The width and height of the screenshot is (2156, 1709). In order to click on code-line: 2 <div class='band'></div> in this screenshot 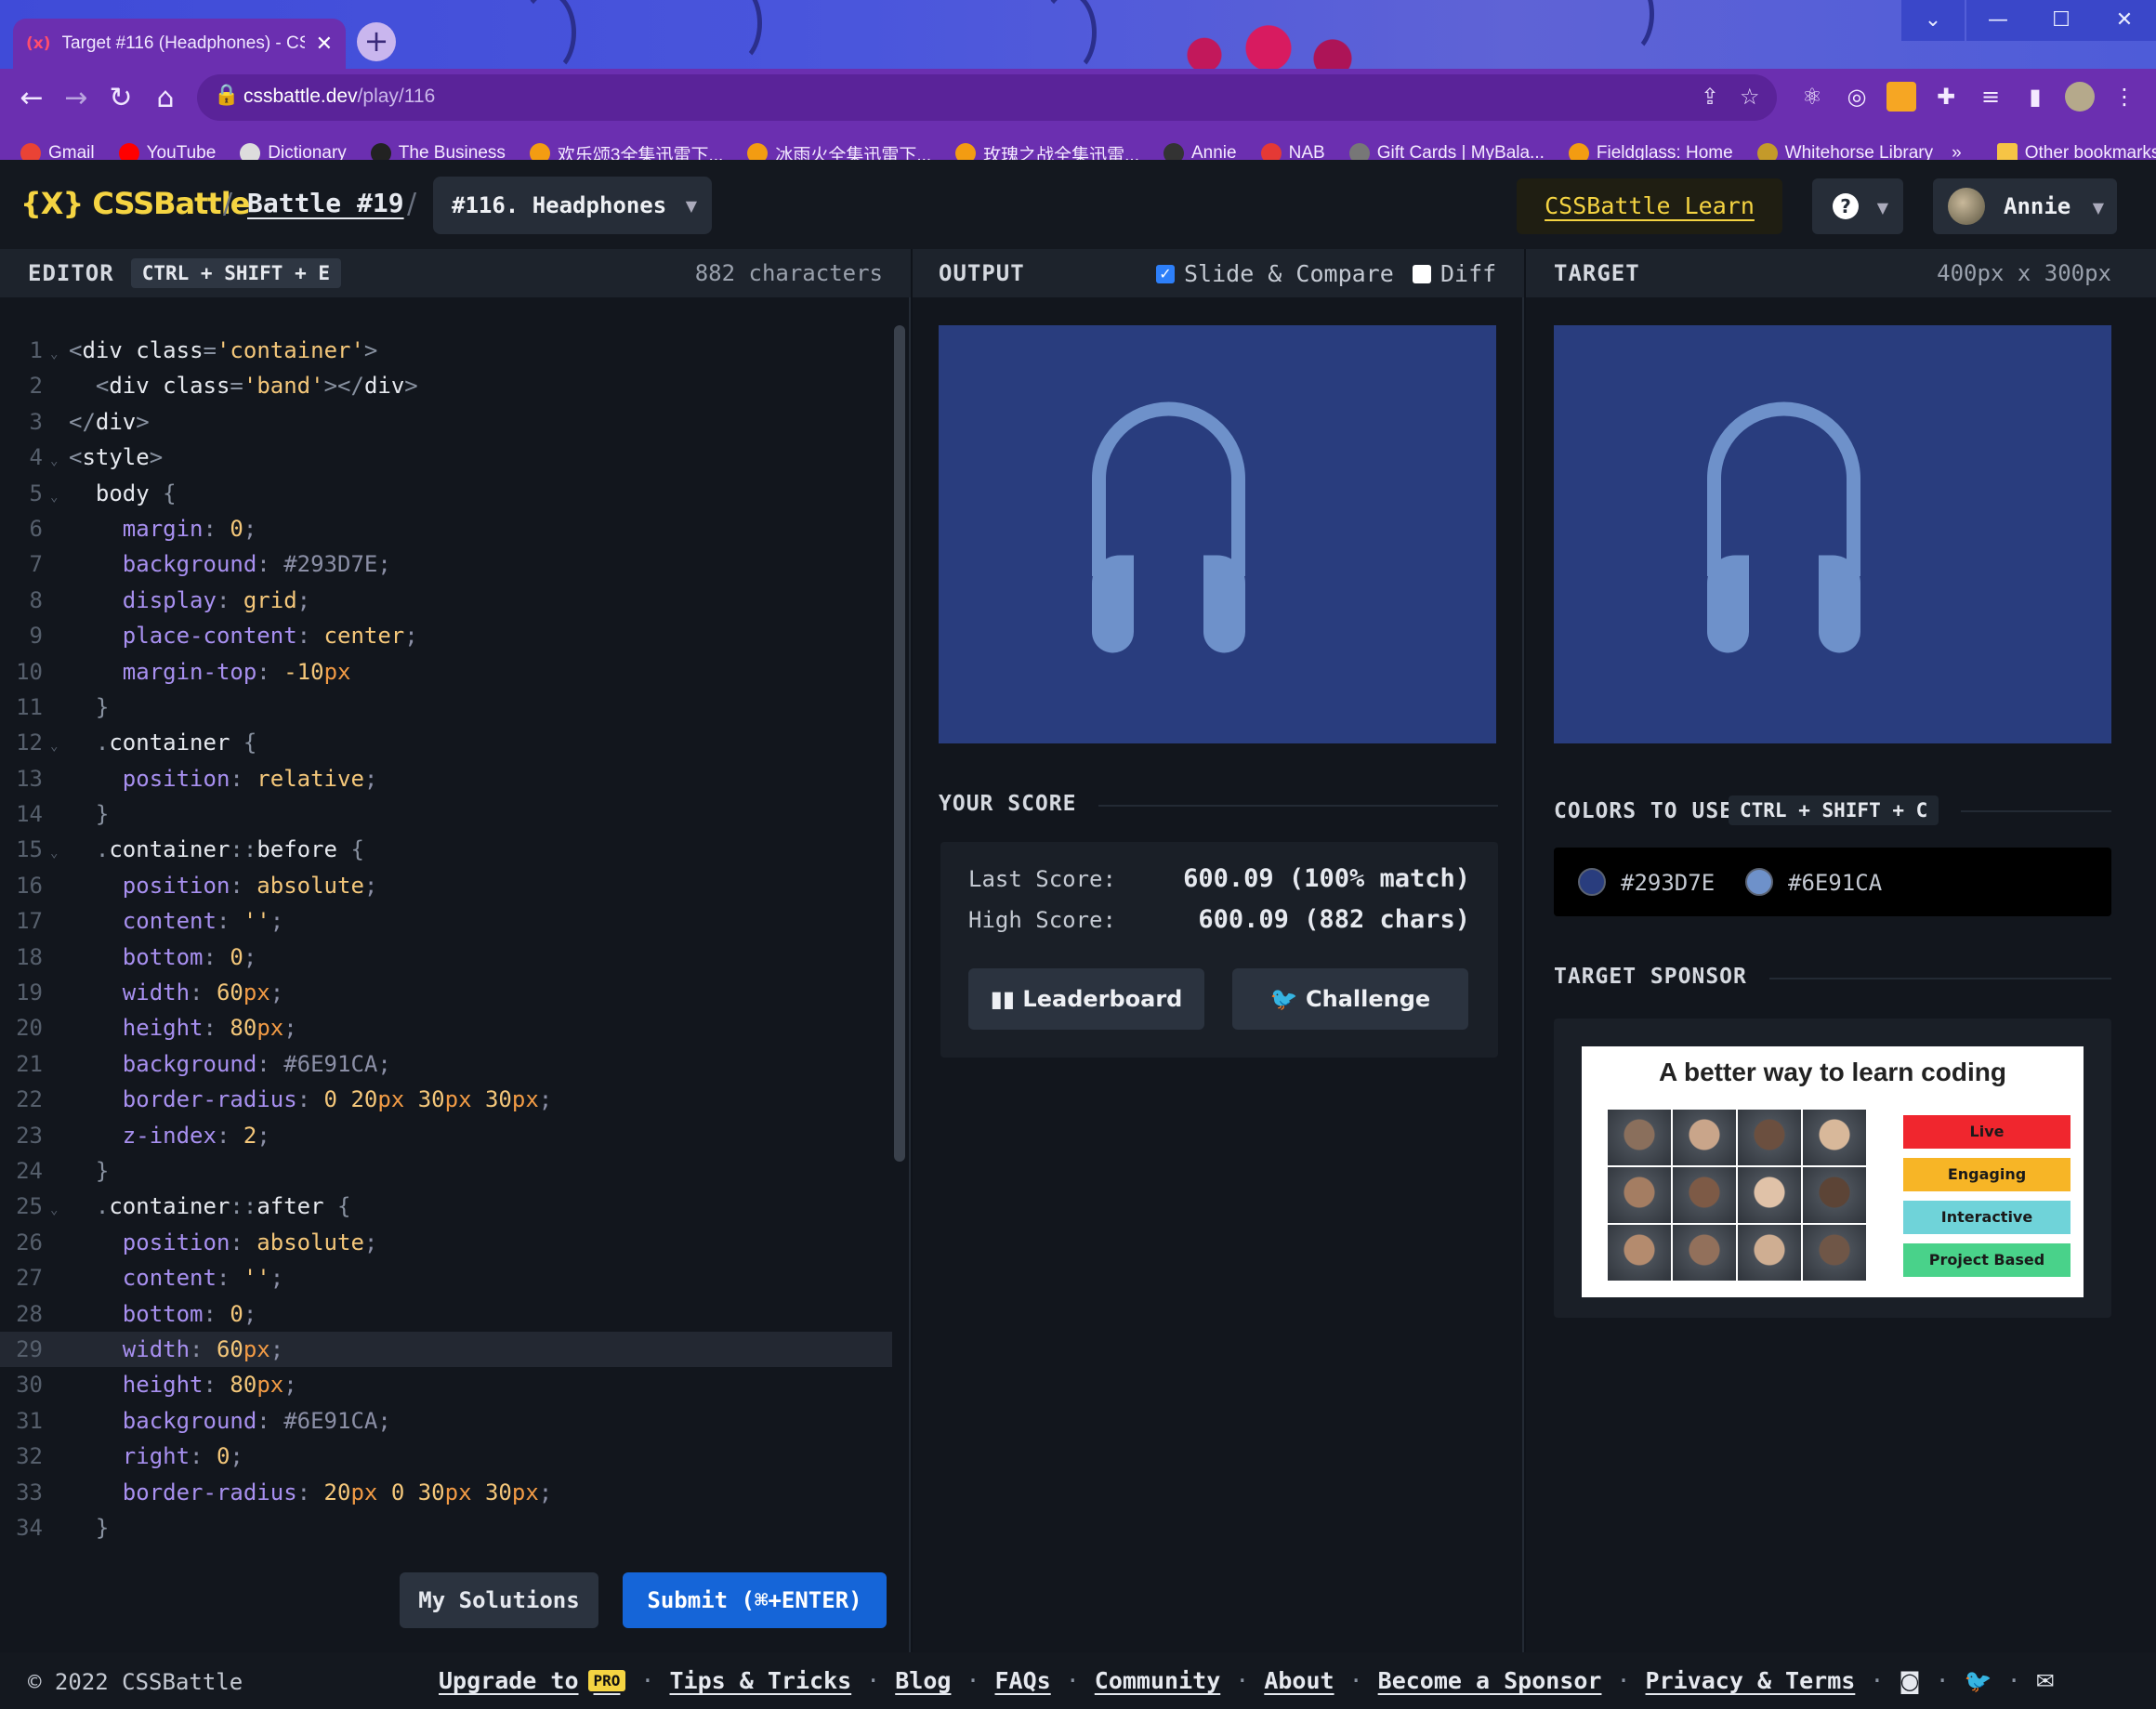, I will do `click(446, 385)`.